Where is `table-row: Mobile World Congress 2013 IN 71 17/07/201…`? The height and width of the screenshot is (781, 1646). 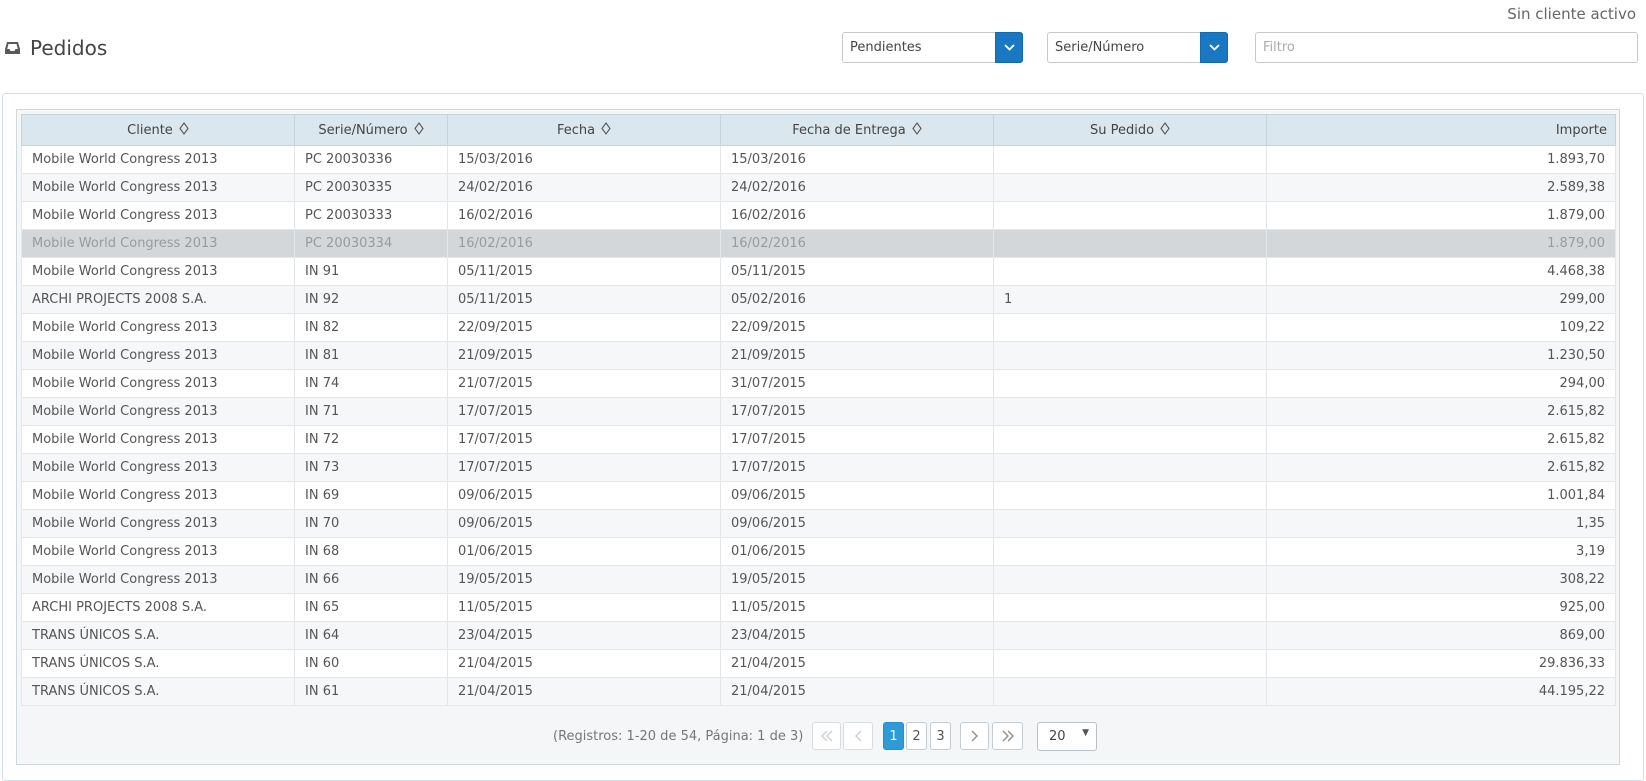
table-row: Mobile World Congress 2013 IN 71 17/07/201… is located at coordinates (818, 411).